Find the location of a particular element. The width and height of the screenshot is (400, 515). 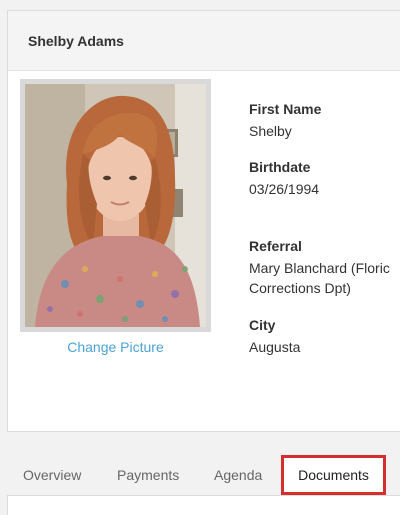

birthdate-label: Birthdate is located at coordinates (280, 167).